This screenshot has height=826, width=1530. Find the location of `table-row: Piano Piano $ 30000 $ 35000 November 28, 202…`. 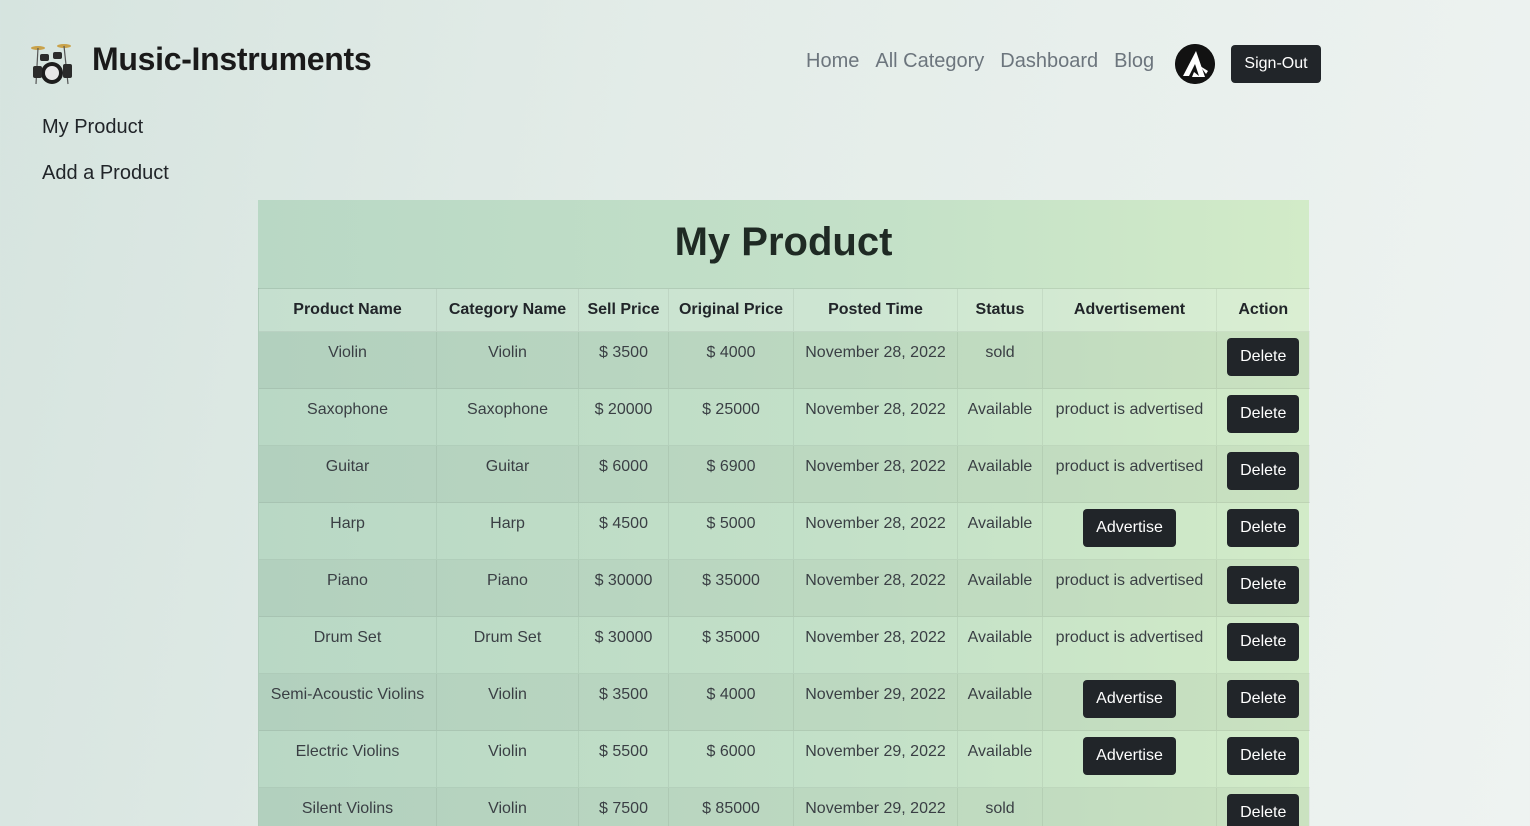

table-row: Piano Piano $ 30000 $ 35000 November 28, 202… is located at coordinates (784, 588).